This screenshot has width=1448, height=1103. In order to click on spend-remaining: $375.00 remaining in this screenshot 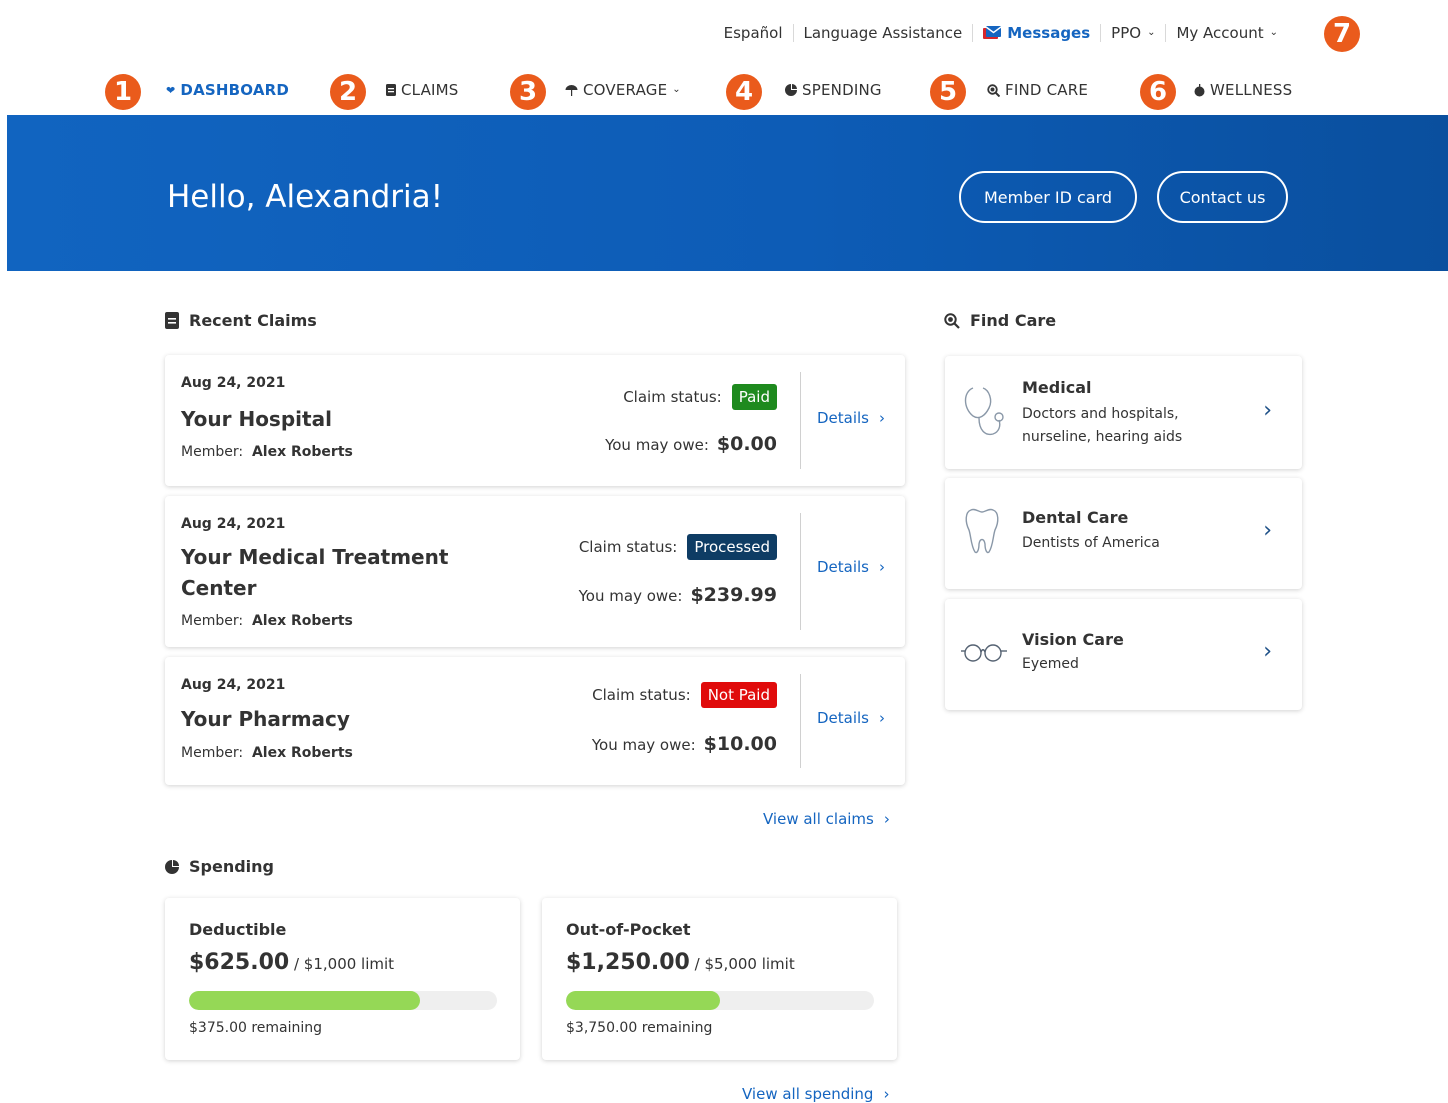, I will do `click(256, 1028)`.